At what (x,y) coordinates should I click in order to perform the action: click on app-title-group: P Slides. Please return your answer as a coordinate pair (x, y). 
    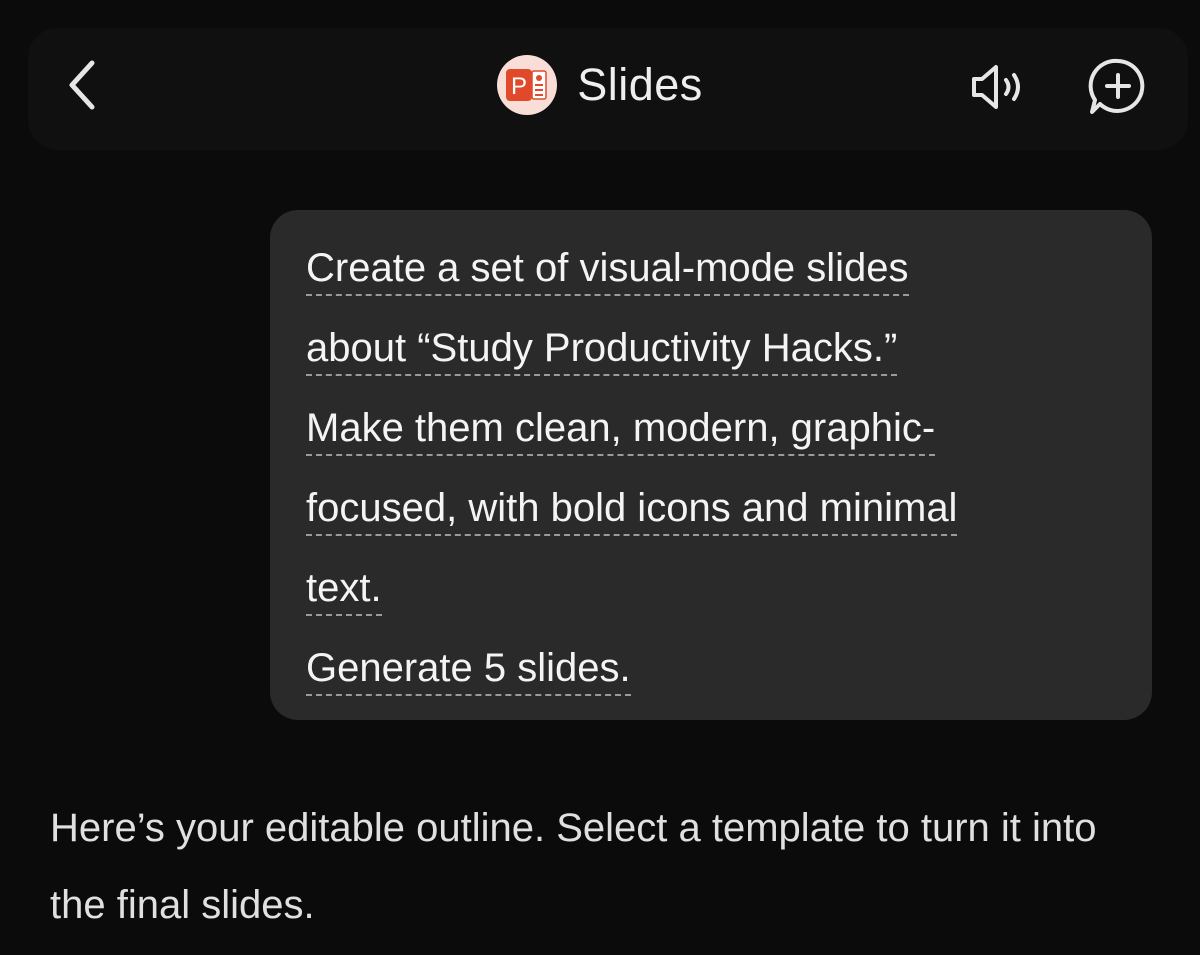
    Looking at the image, I should click on (600, 85).